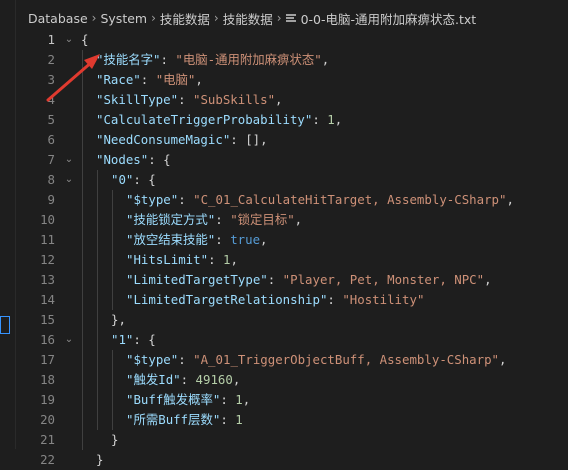 The height and width of the screenshot is (470, 568). What do you see at coordinates (291, 80) in the screenshot?
I see `code-line: 3 "Race": "电脑",` at bounding box center [291, 80].